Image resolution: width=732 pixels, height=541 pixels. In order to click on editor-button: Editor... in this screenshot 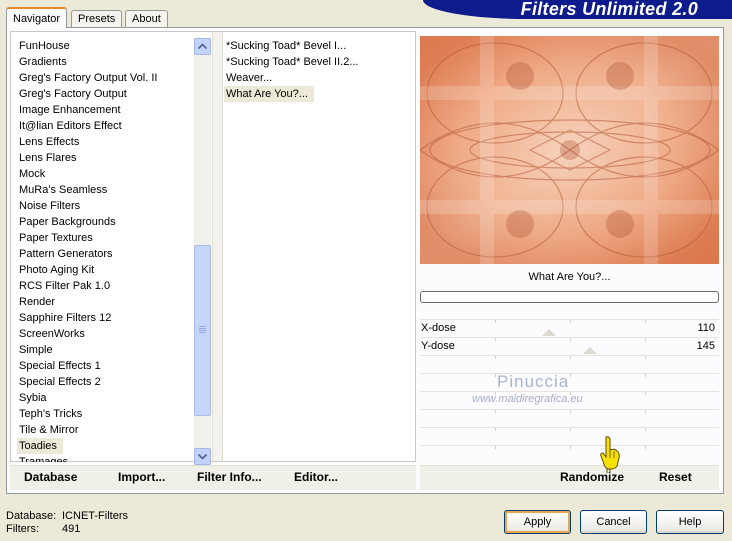, I will do `click(316, 477)`.